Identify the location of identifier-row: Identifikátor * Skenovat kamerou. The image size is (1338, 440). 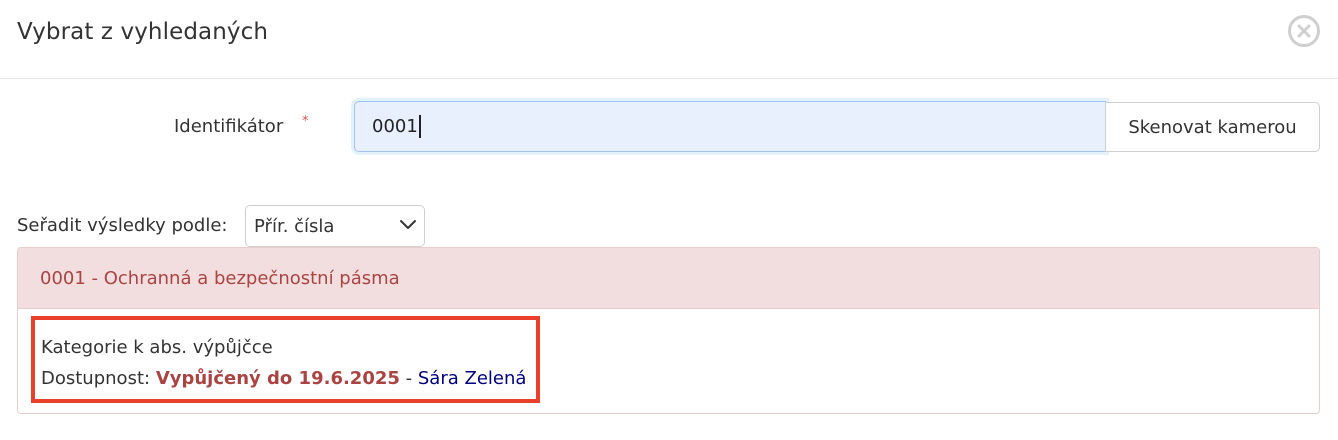
(669, 127).